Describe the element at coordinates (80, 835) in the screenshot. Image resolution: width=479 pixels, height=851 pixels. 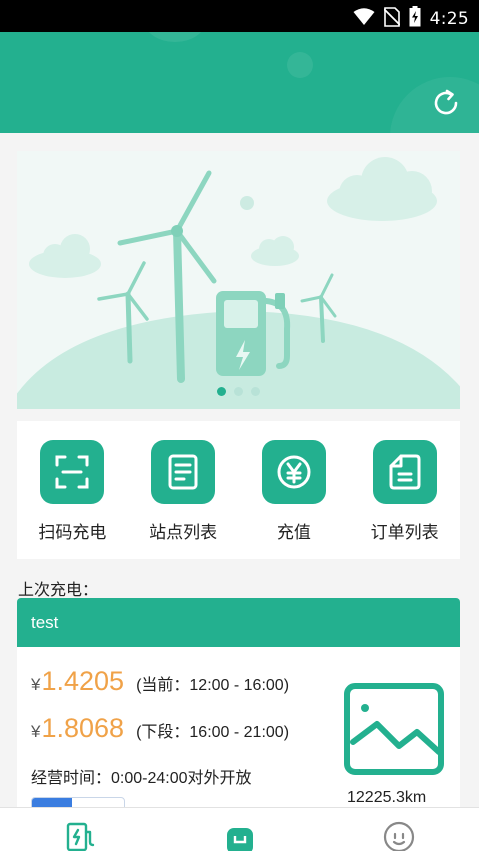
I see `charger-icon` at that location.